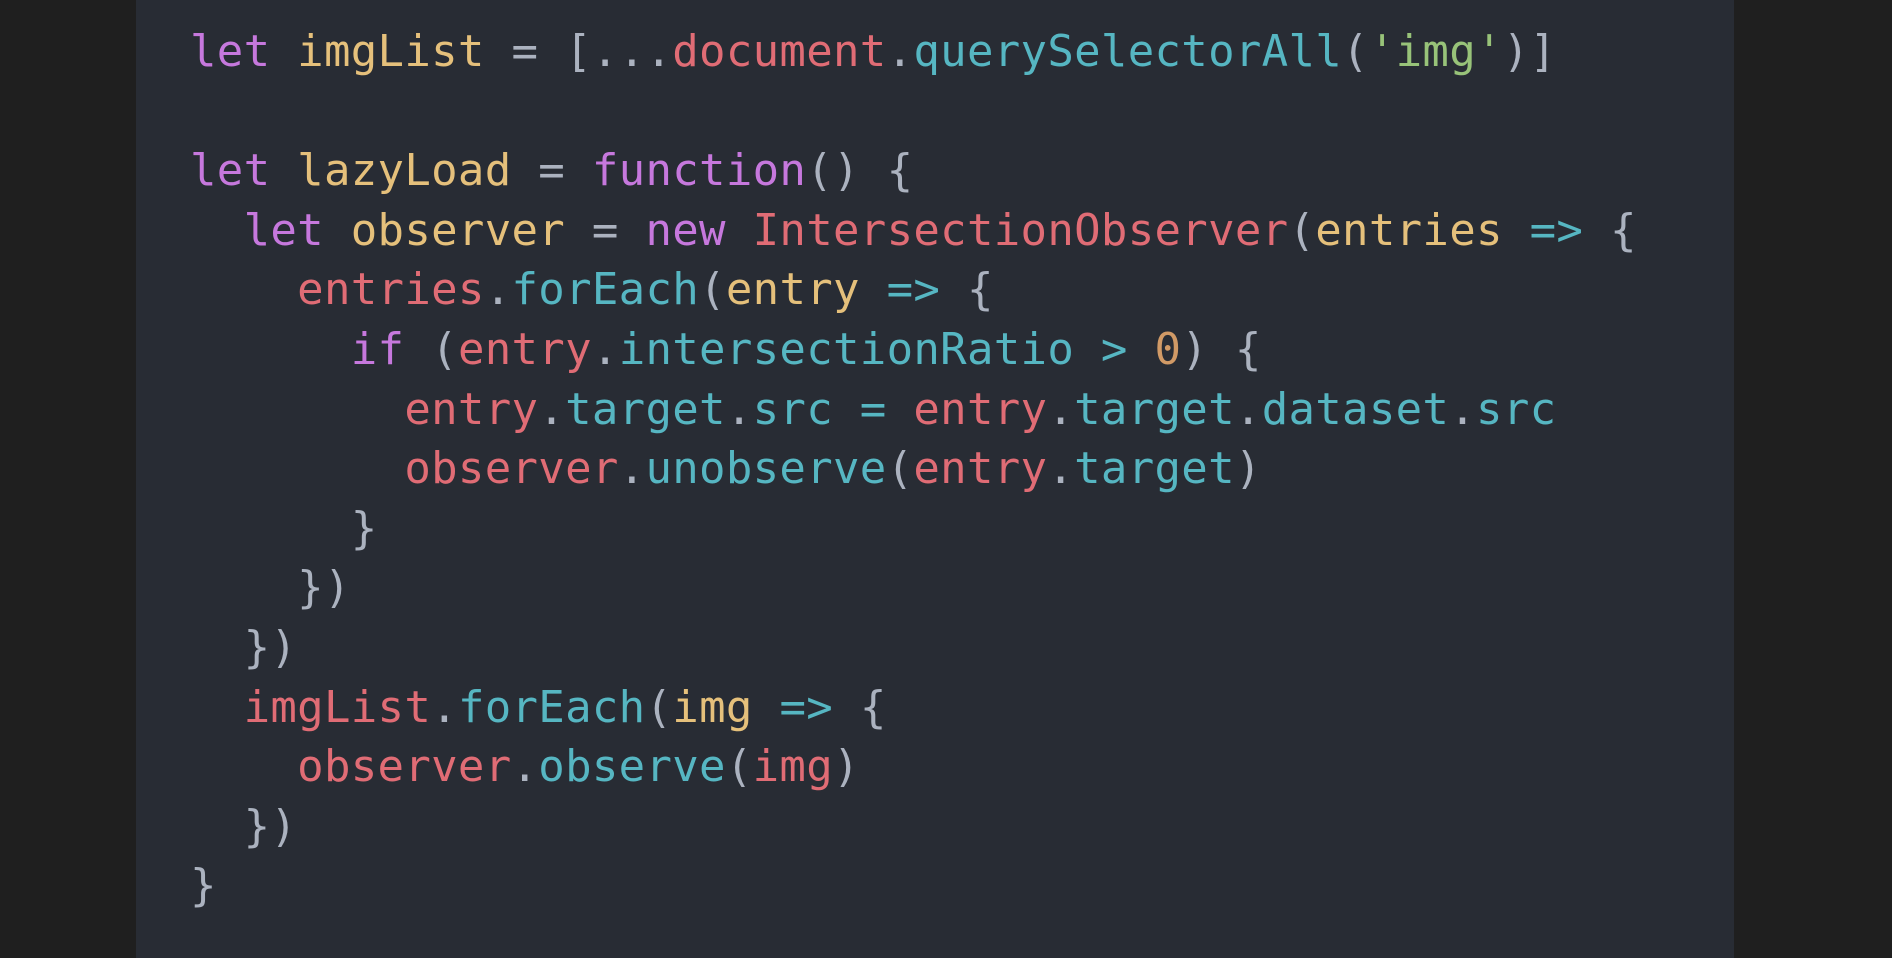 Image resolution: width=1892 pixels, height=958 pixels. I want to click on code-line: if (entry.intersectionRatio > 0) {, so click(913, 350).